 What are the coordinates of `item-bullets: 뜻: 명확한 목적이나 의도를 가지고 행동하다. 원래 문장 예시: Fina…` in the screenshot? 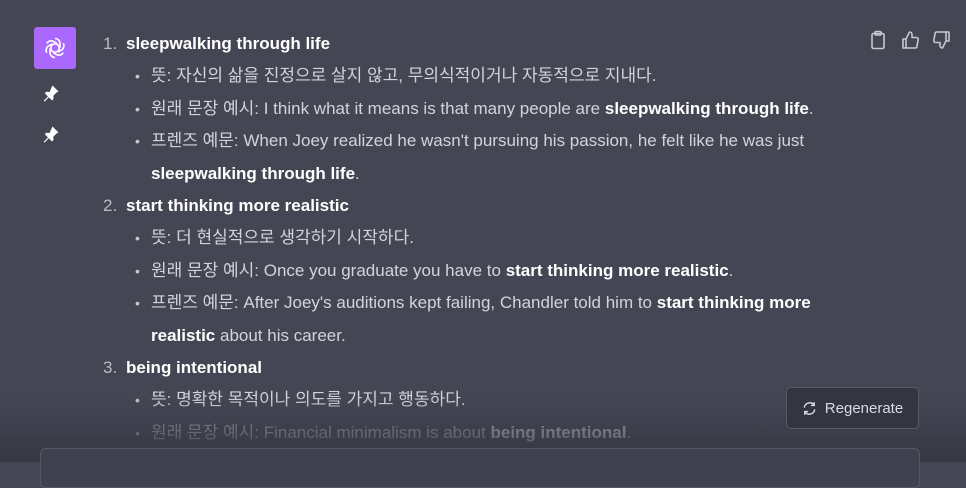 It's located at (483, 416).